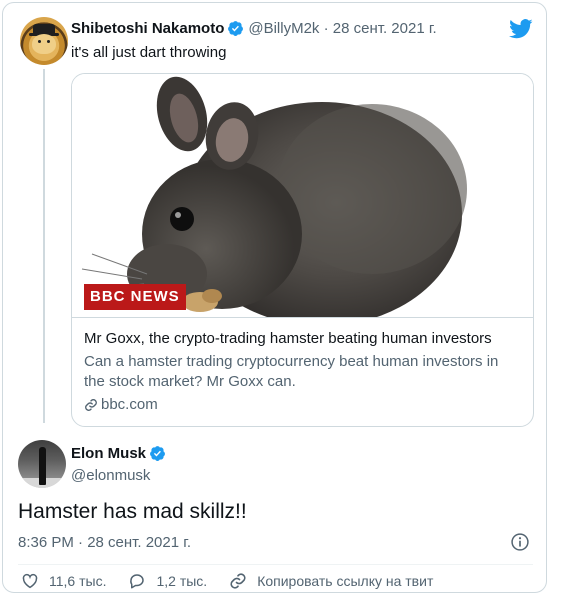 This screenshot has height=595, width=579. What do you see at coordinates (108, 453) in the screenshot?
I see `main-author-name: Elon Musk` at bounding box center [108, 453].